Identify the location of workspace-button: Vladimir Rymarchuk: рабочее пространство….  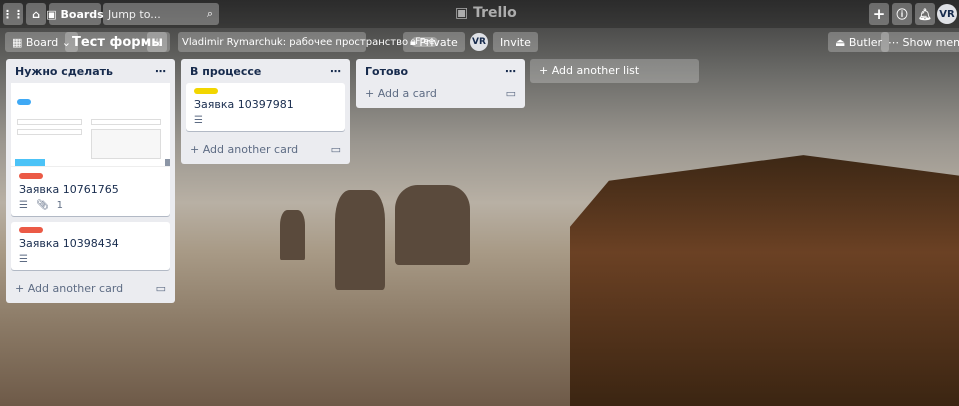
(308, 42).